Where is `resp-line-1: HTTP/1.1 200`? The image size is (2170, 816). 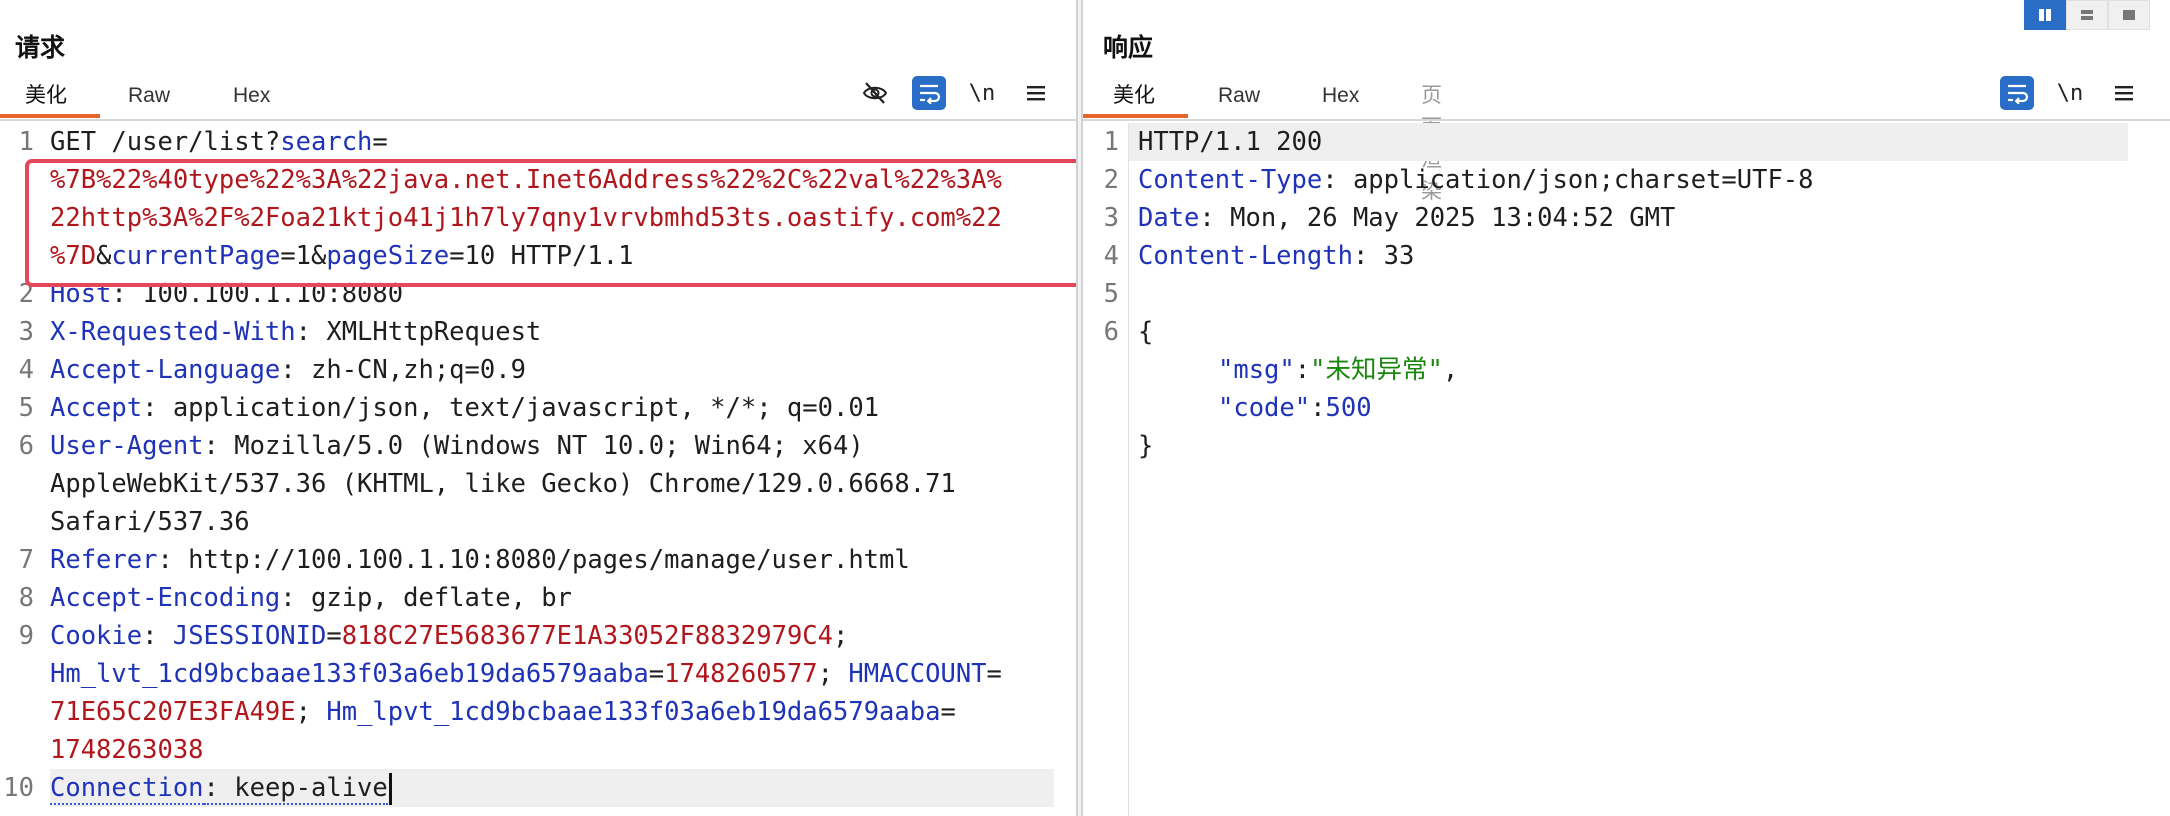 resp-line-1: HTTP/1.1 200 is located at coordinates (1230, 142).